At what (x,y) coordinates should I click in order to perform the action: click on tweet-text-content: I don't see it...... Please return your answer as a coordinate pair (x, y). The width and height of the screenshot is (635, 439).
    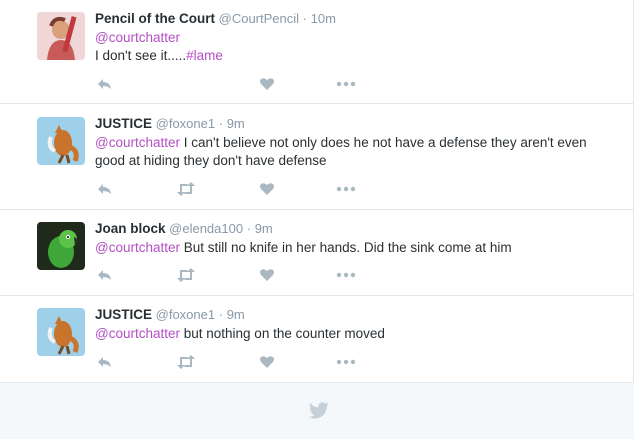
    Looking at the image, I should click on (141, 55).